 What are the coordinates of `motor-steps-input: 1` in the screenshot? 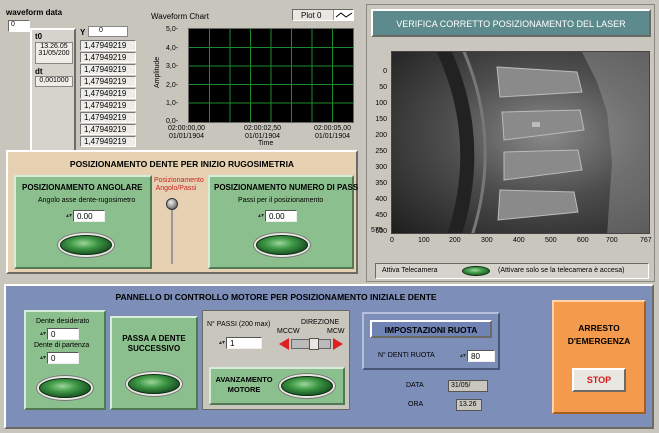 It's located at (244, 343).